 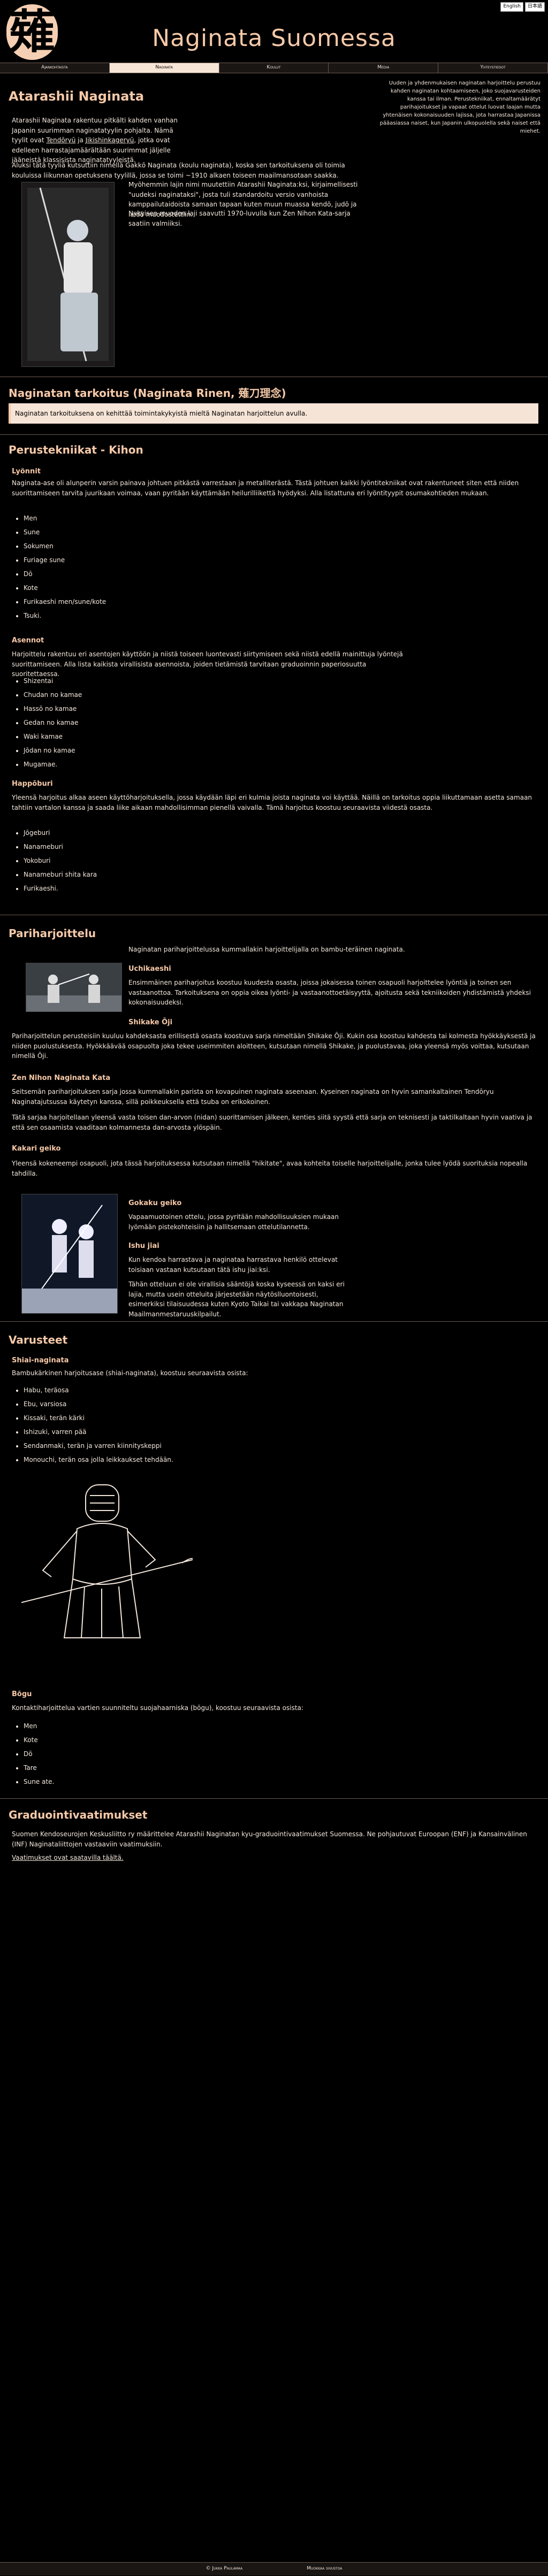 I want to click on language-english: English, so click(x=511, y=7).